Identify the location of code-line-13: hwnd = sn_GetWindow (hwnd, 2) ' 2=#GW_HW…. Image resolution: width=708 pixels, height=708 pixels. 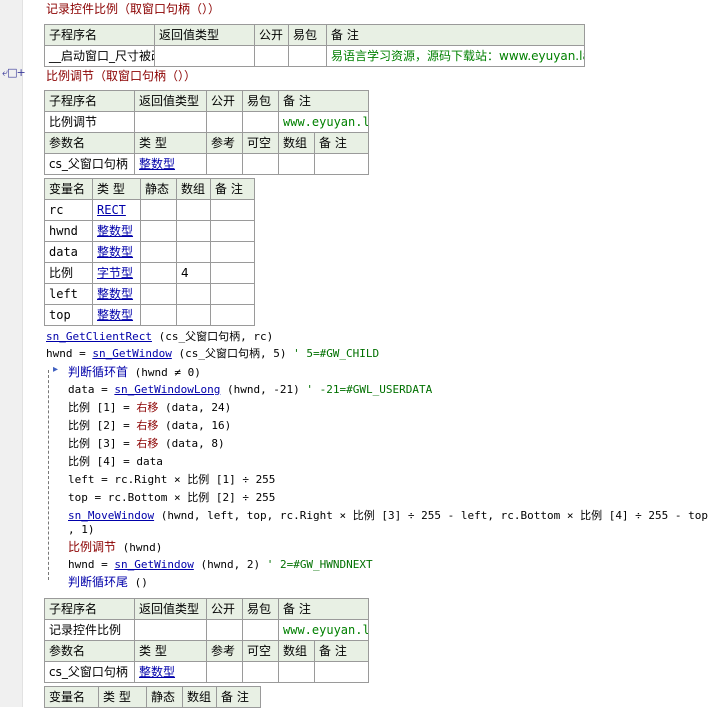
(220, 565).